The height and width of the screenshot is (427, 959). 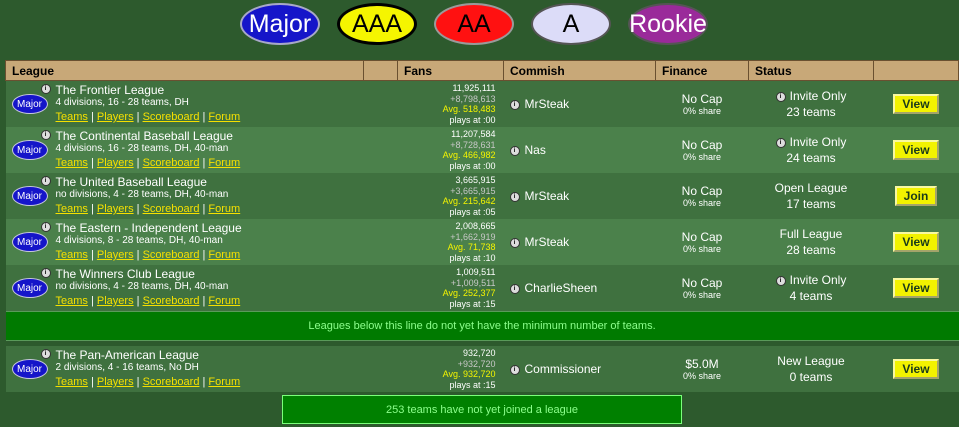 What do you see at coordinates (535, 150) in the screenshot?
I see `commish-name: Nas` at bounding box center [535, 150].